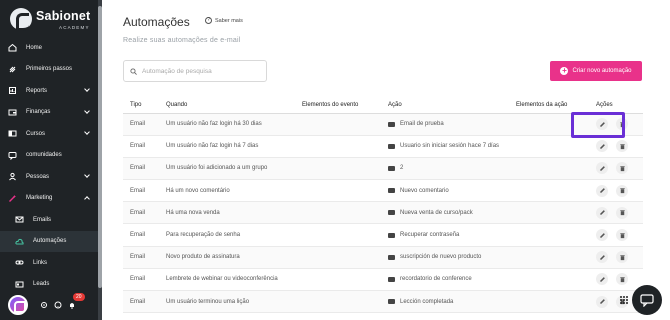 The image size is (670, 320). I want to click on cell-acao: Nuevo comentario, so click(445, 191).